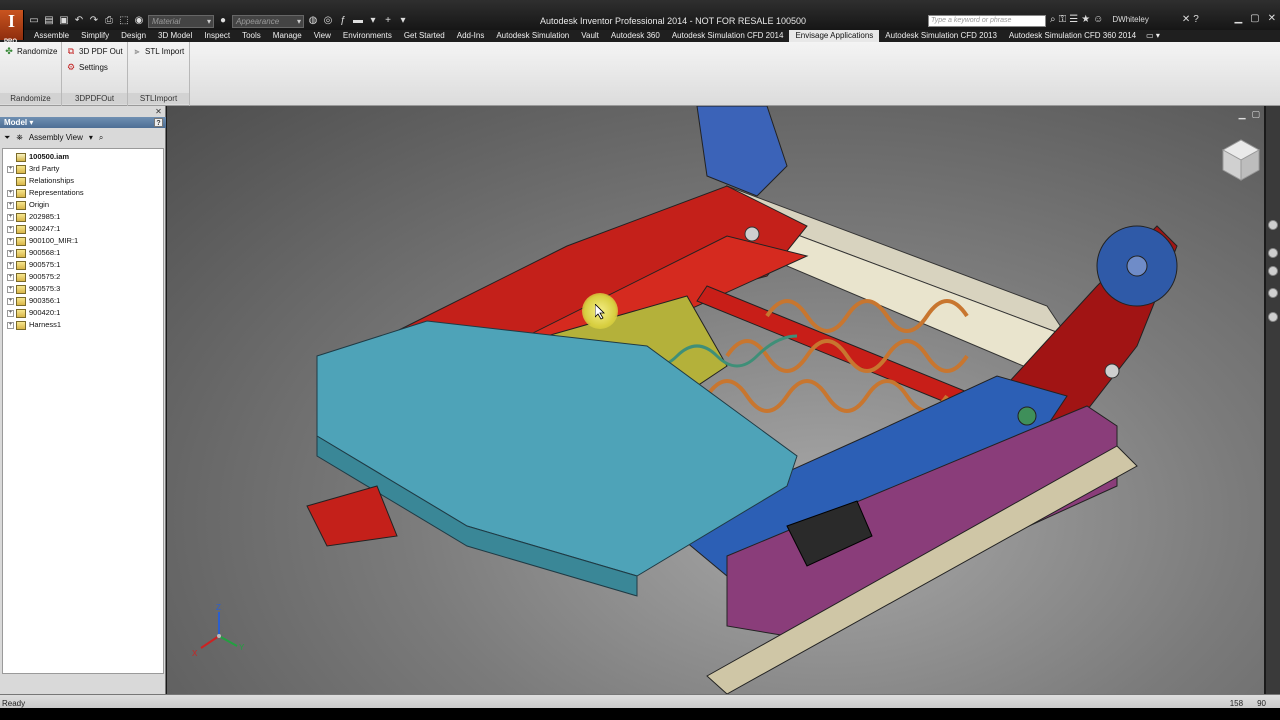 This screenshot has width=1280, height=720. Describe the element at coordinates (158, 111) in the screenshot. I see `browser-close-icon: ✕` at that location.